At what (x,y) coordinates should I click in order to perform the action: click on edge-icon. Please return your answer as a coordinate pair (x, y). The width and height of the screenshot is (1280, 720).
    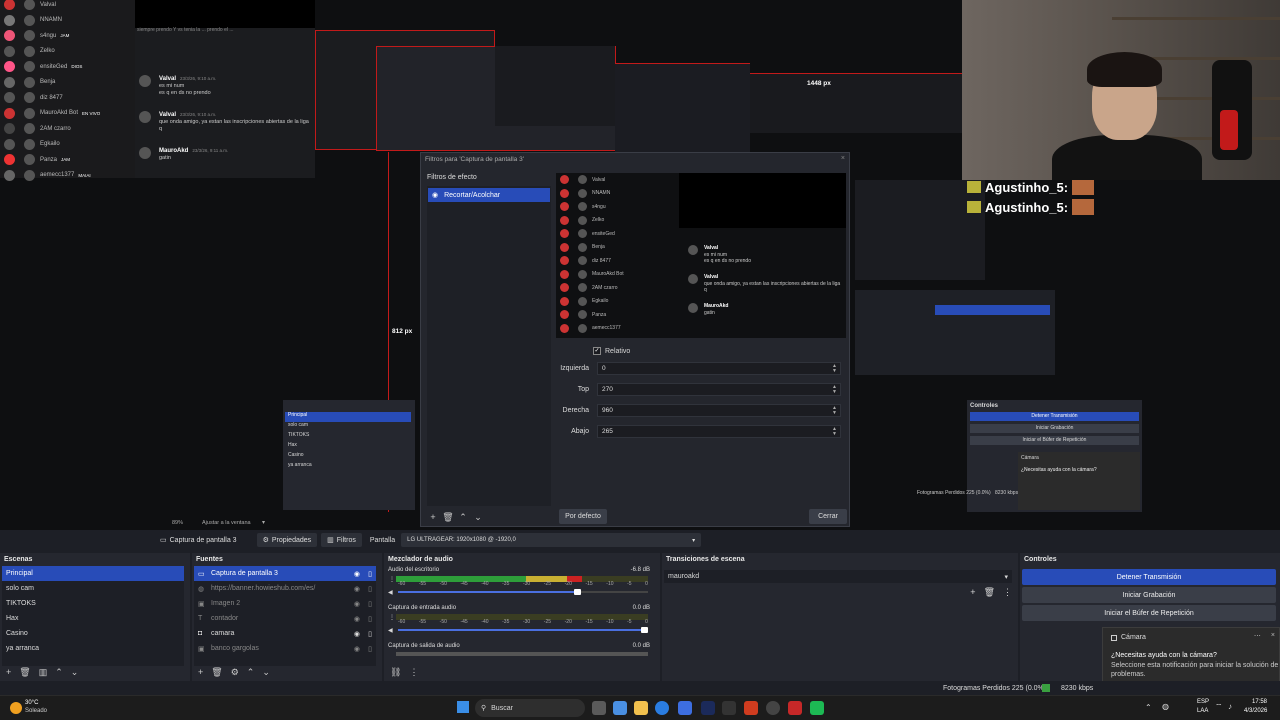
    Looking at the image, I should click on (662, 708).